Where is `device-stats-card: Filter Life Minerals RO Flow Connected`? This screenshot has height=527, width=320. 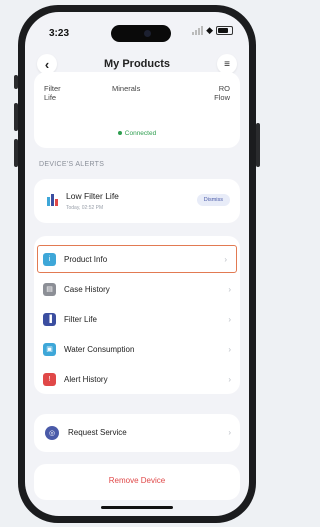 device-stats-card: Filter Life Minerals RO Flow Connected is located at coordinates (137, 110).